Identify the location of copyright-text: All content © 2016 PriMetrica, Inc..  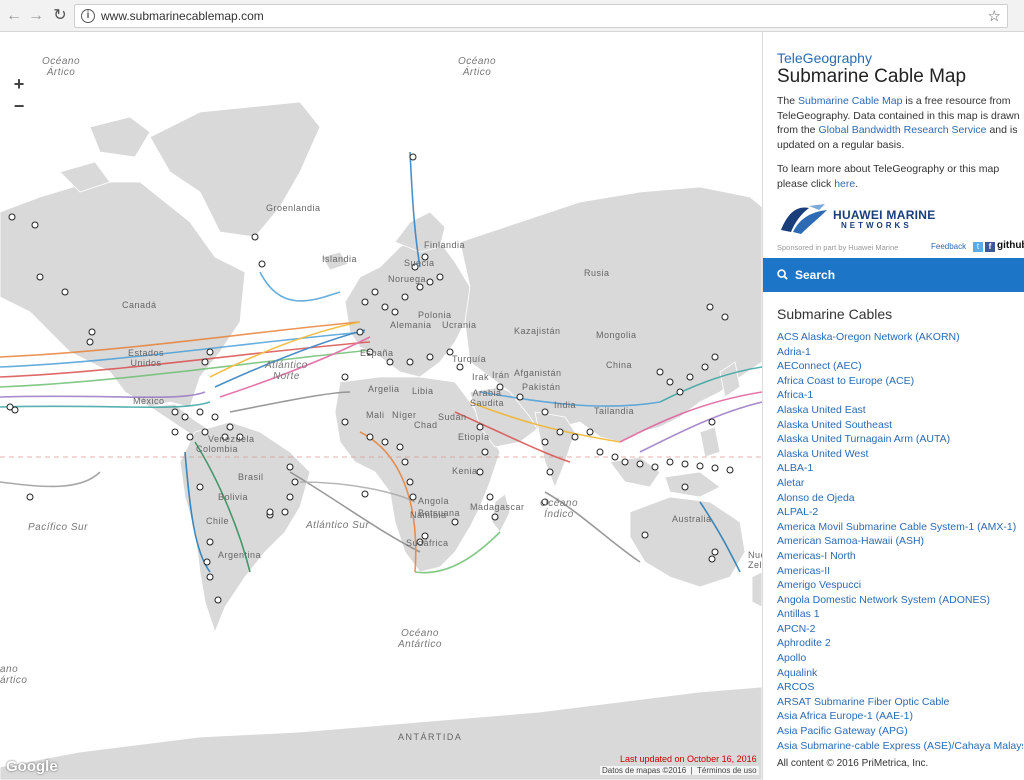
(900, 763).